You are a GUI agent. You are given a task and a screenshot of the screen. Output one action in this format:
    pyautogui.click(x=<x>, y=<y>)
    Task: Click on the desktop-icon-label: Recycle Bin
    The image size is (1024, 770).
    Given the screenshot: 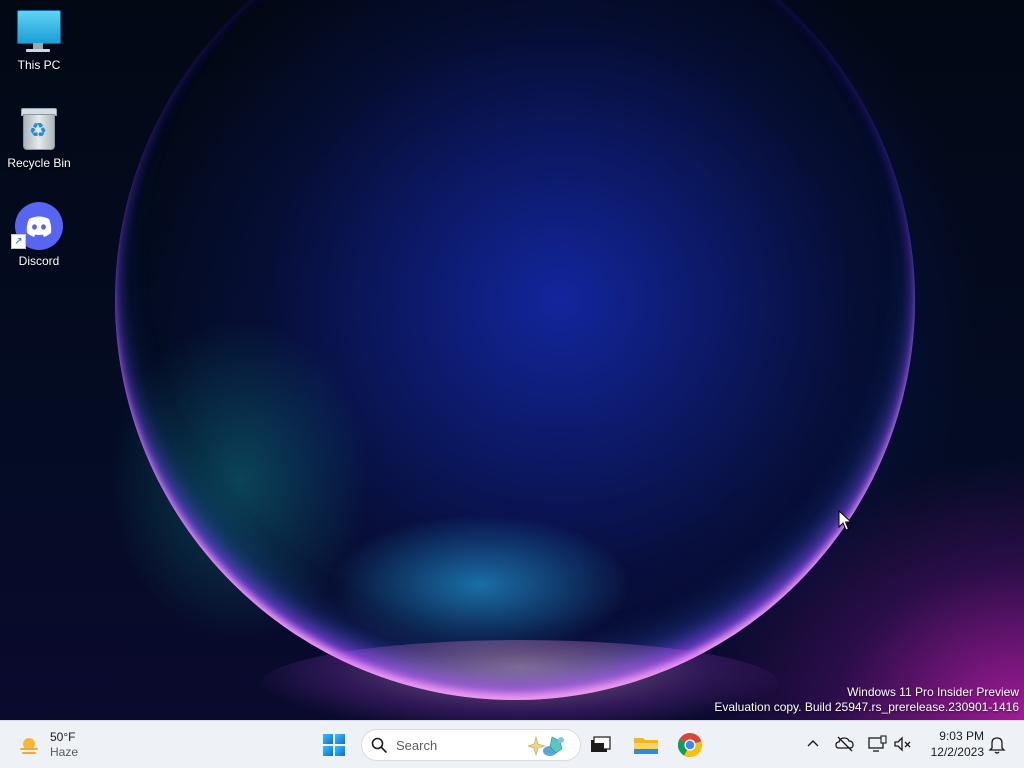 What is the action you would take?
    pyautogui.click(x=39, y=163)
    